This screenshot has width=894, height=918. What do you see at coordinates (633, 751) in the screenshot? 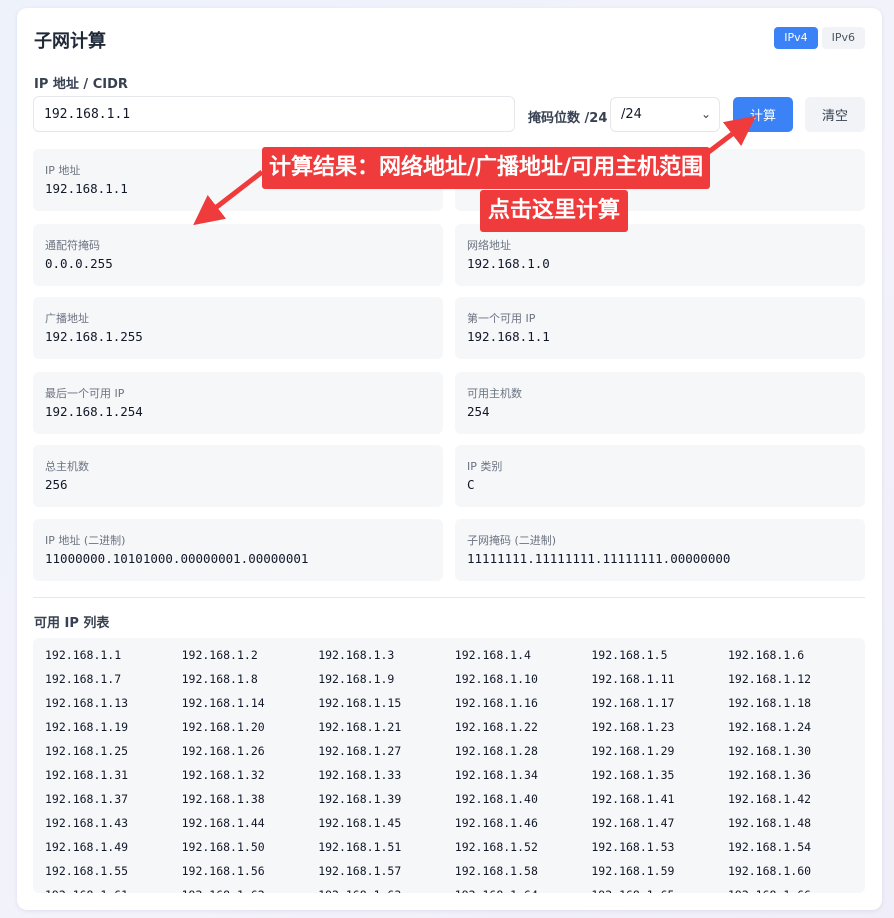
I see `ip-list-item: 192.168.1.29` at bounding box center [633, 751].